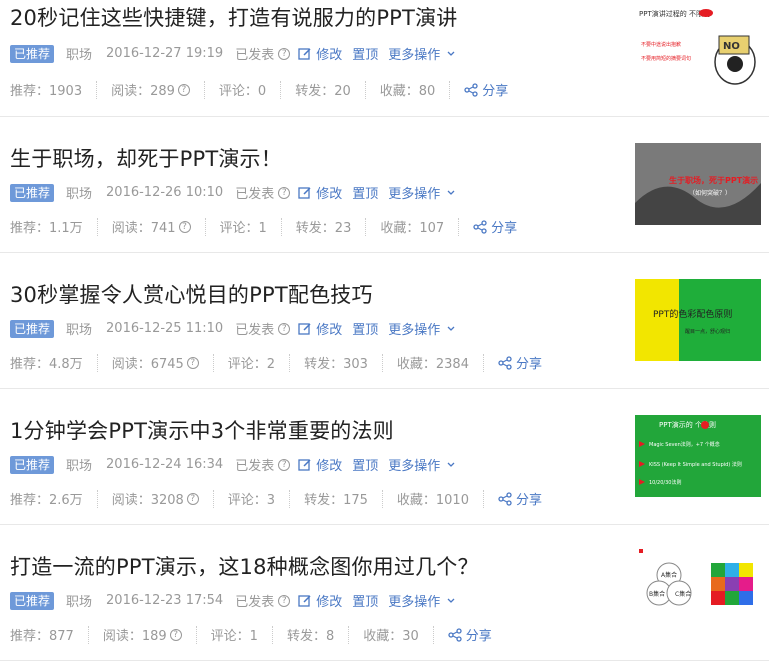 The height and width of the screenshot is (671, 769). I want to click on read-count: 阅读：289?, so click(158, 89).